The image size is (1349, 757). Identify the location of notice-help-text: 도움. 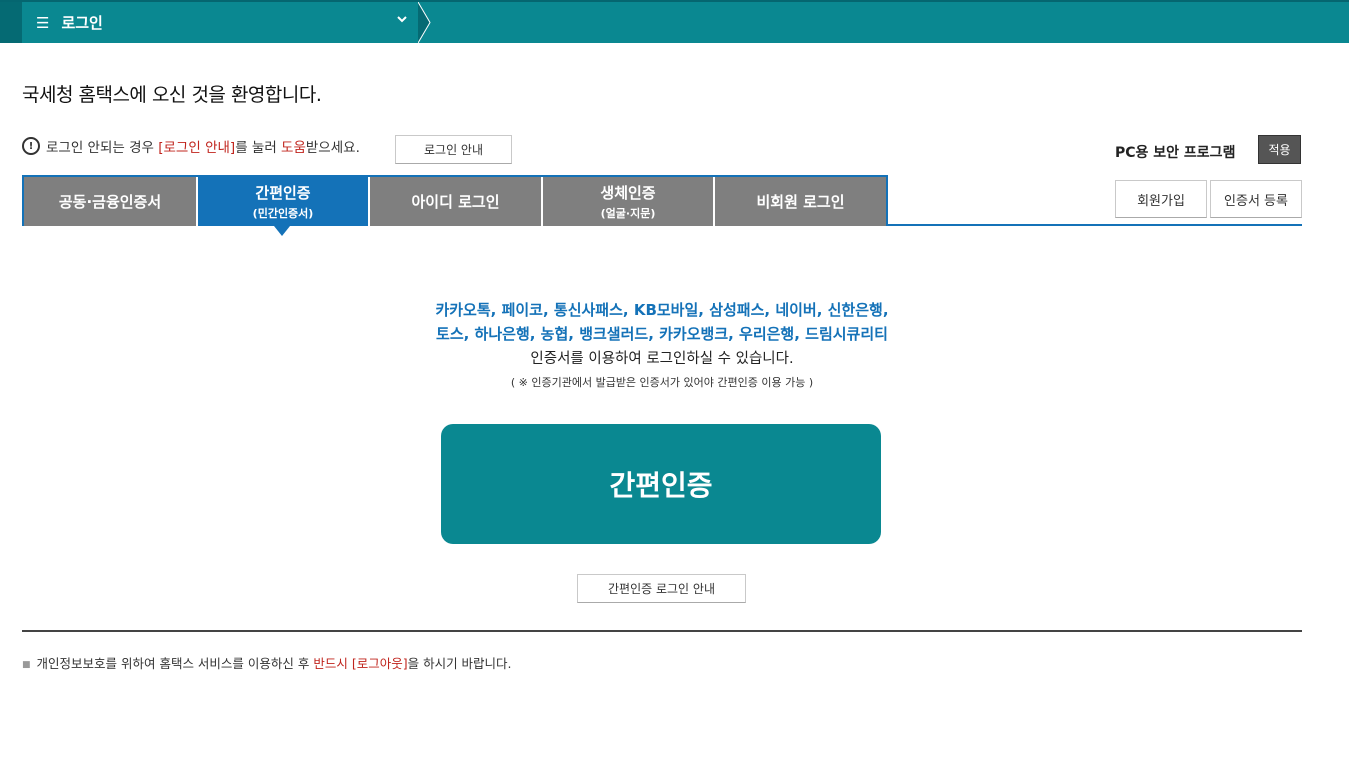
(293, 148).